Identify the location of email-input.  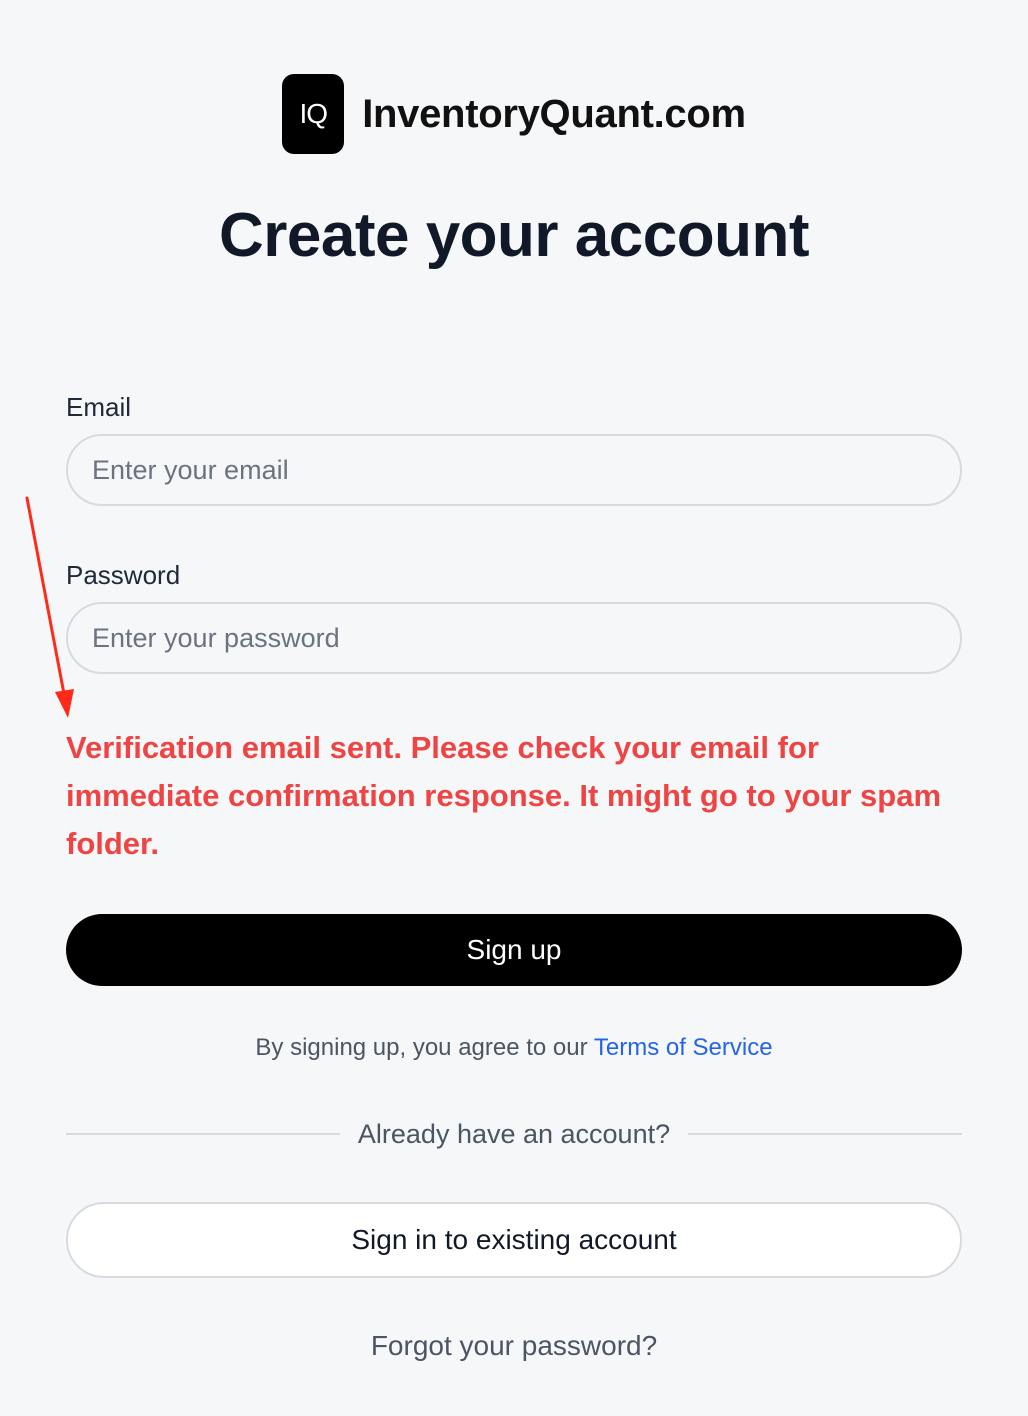
(514, 470).